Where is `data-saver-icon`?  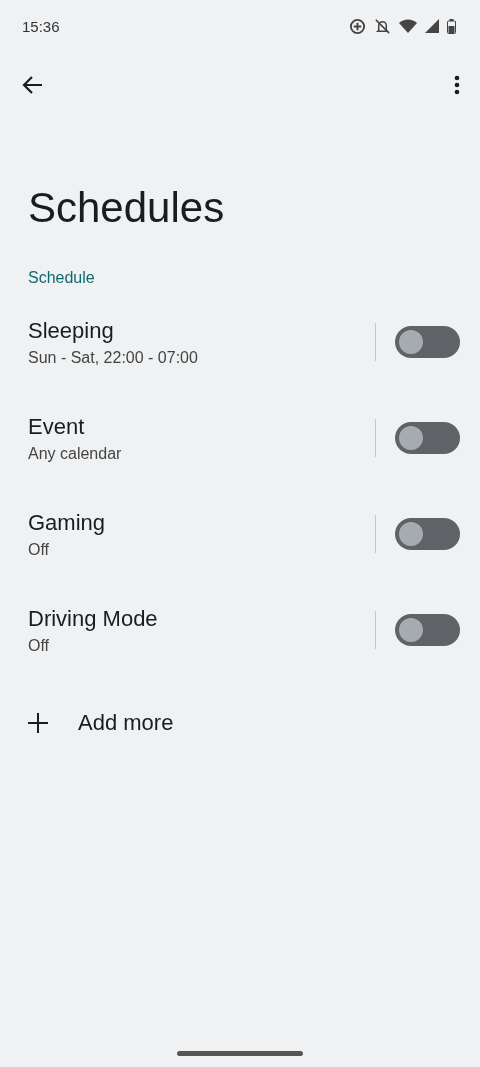 data-saver-icon is located at coordinates (357, 26).